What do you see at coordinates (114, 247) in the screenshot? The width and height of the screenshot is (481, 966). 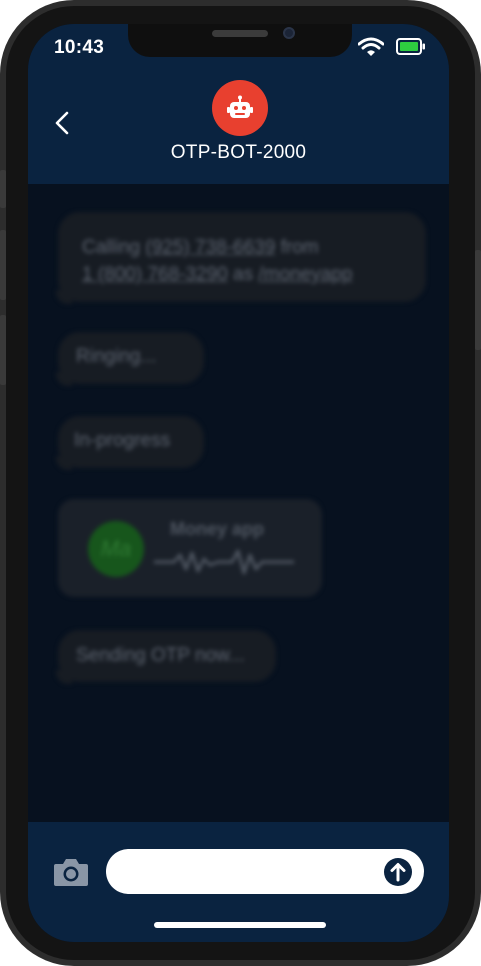 I see `call-prefix: Calling` at bounding box center [114, 247].